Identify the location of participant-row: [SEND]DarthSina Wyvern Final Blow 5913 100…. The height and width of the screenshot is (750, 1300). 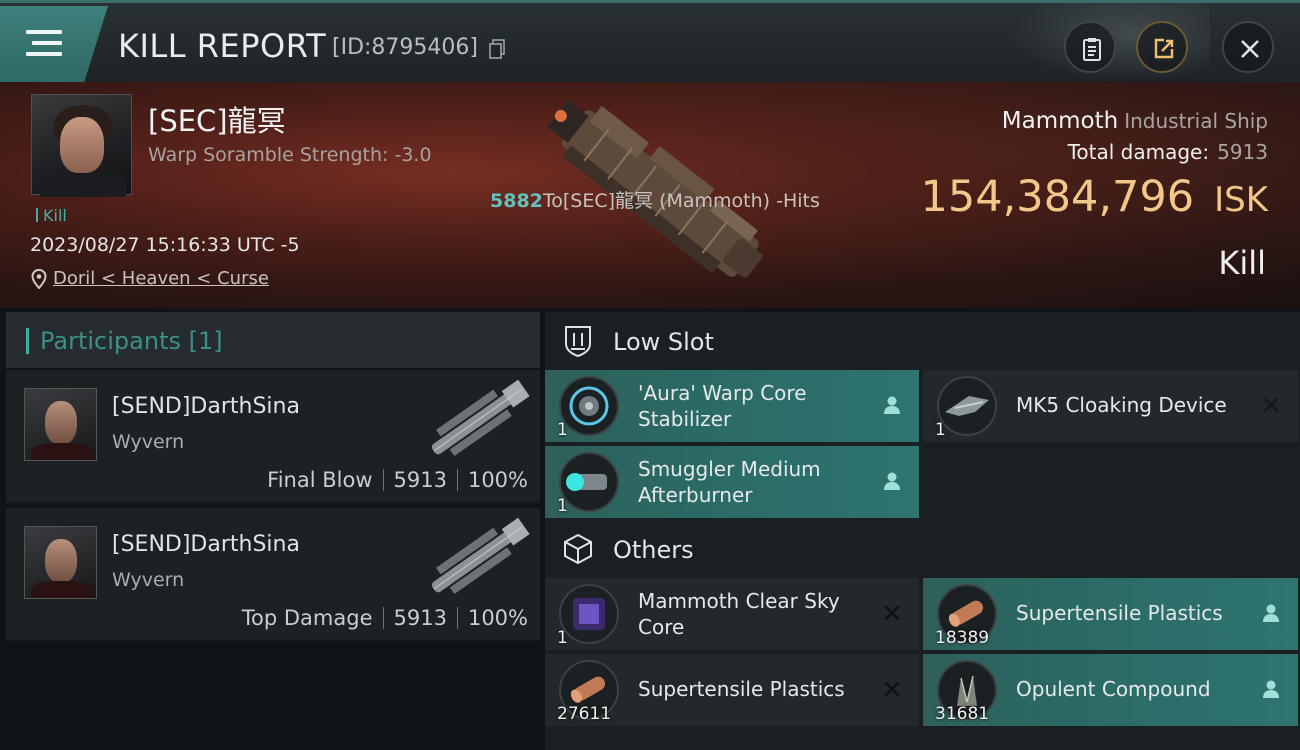
(273, 437).